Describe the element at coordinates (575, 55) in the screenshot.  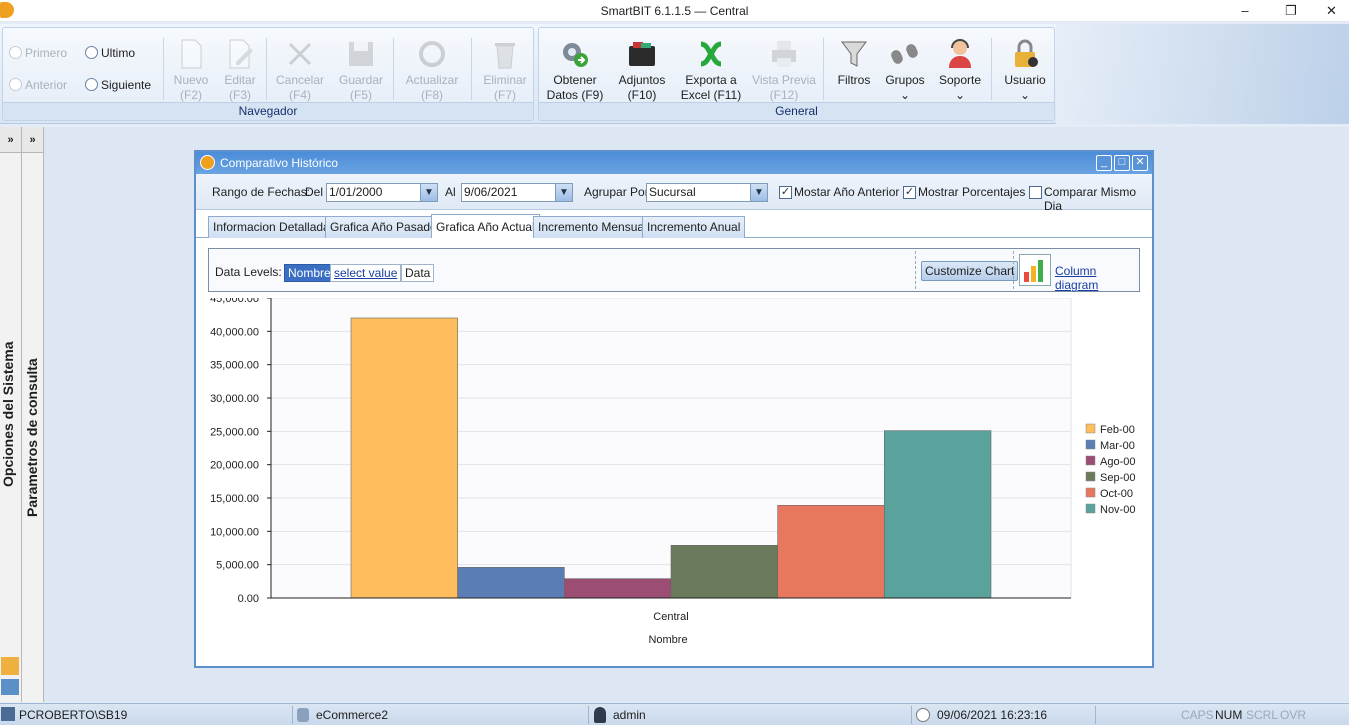
I see `gears-icon` at that location.